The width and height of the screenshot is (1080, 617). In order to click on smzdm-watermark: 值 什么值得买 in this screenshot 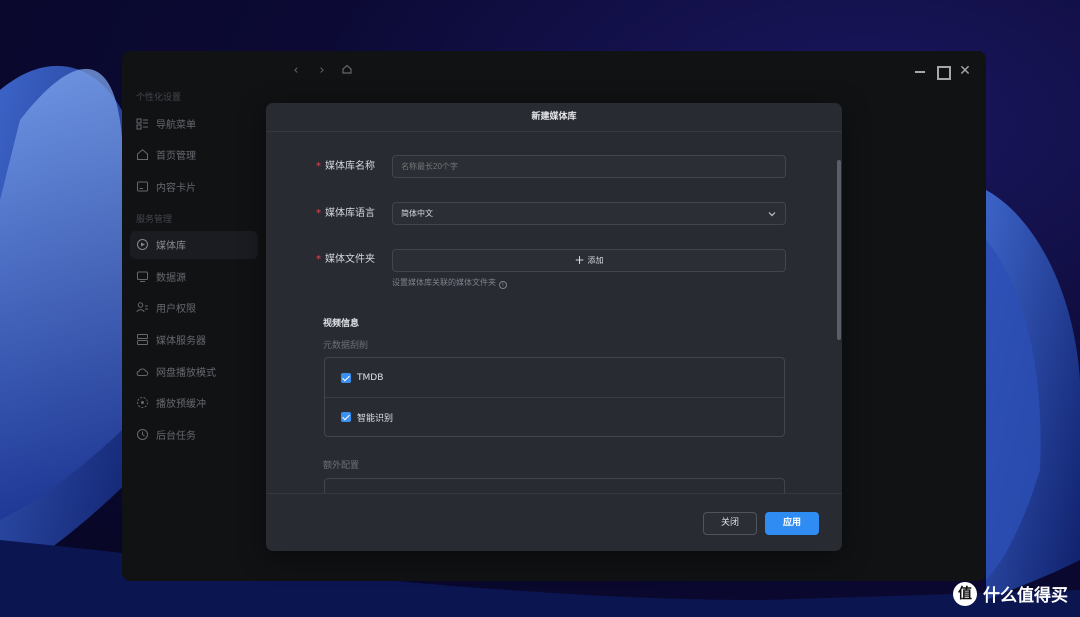, I will do `click(1010, 593)`.